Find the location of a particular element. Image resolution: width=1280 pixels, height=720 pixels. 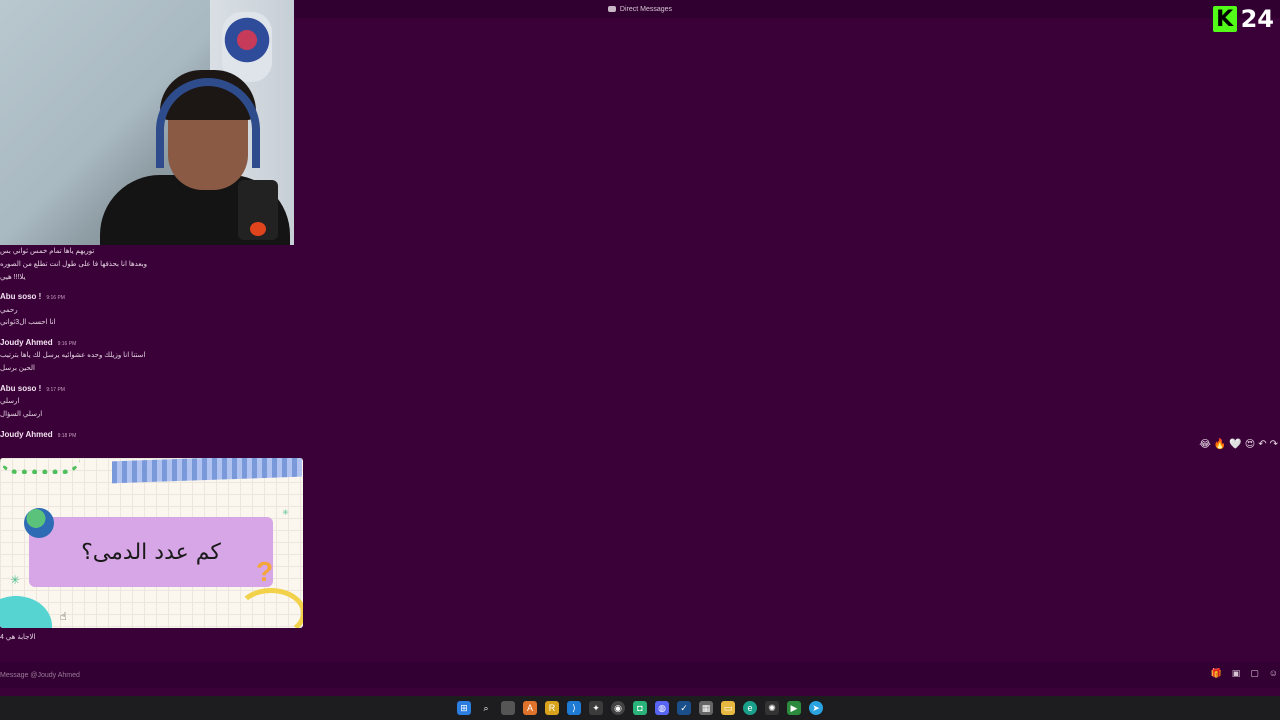

message-input-placeholder: Message @Joudy Ahmed is located at coordinates (40, 675).